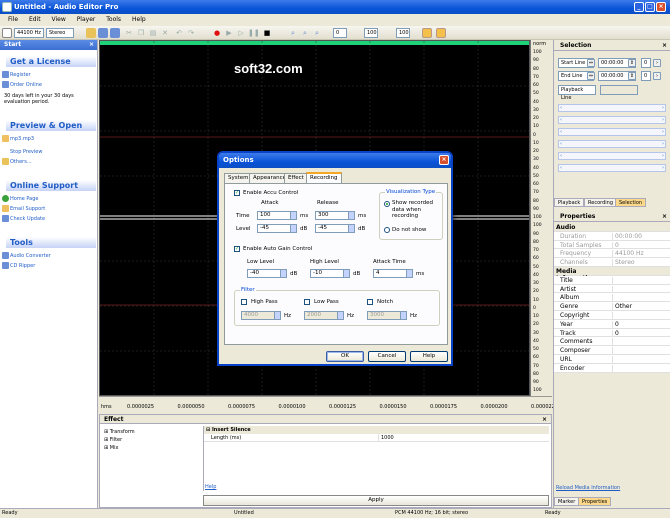 The width and height of the screenshot is (670, 518). I want to click on vertical-zoom-out-icon, so click(441, 33).